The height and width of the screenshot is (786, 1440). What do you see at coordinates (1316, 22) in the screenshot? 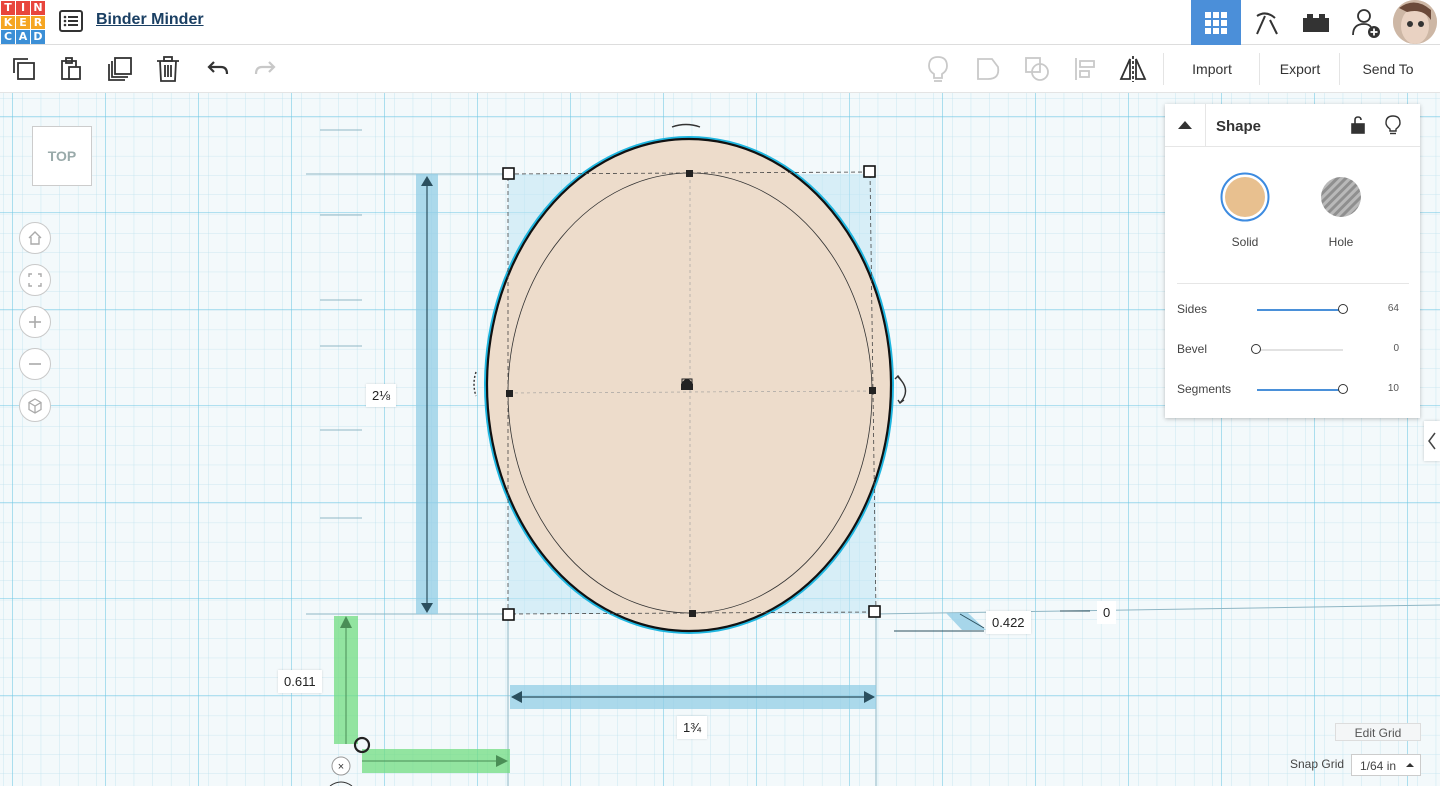
I see `bricks-icon` at bounding box center [1316, 22].